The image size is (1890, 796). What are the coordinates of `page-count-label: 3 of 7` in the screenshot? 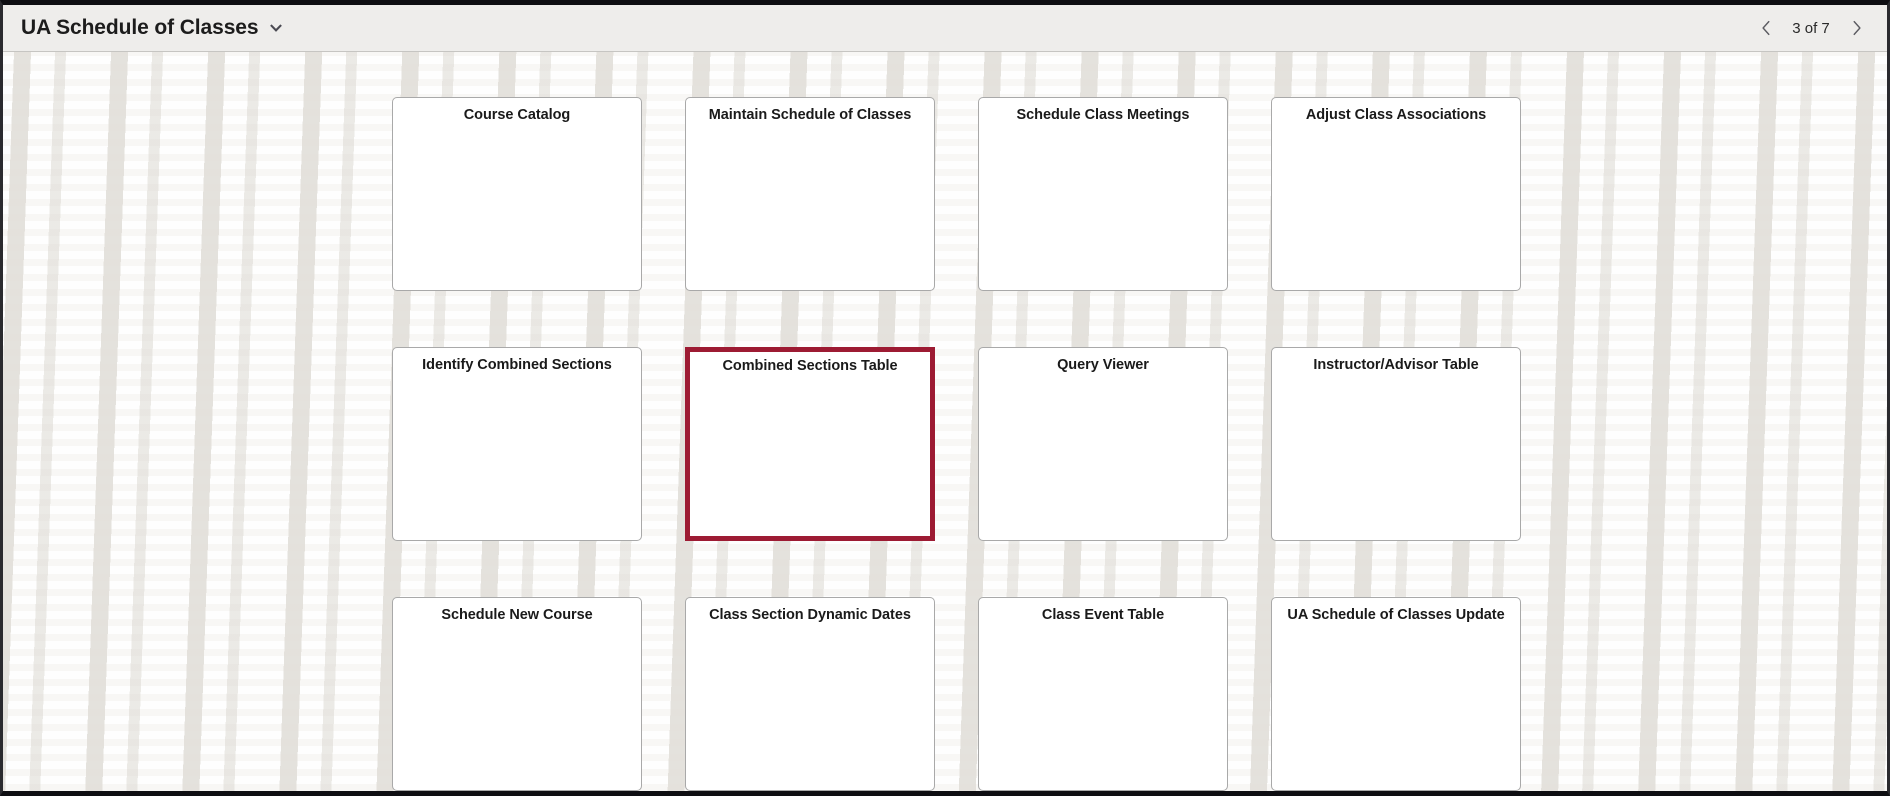 It's located at (1811, 28).